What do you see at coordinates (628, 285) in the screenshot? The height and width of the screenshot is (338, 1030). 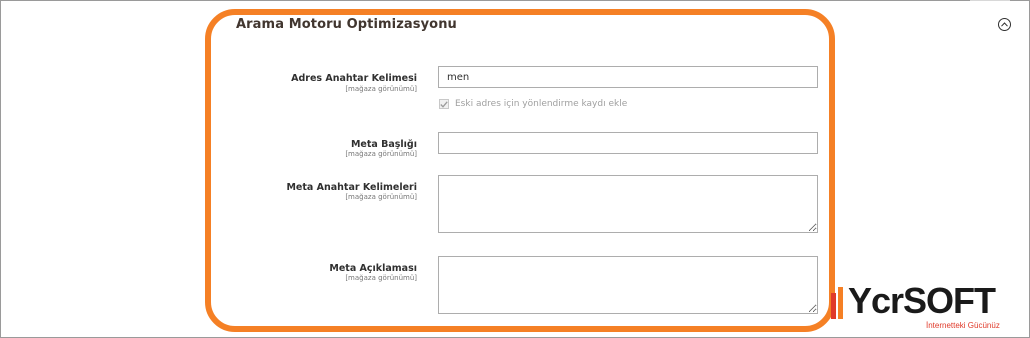 I see `meta-description-textarea` at bounding box center [628, 285].